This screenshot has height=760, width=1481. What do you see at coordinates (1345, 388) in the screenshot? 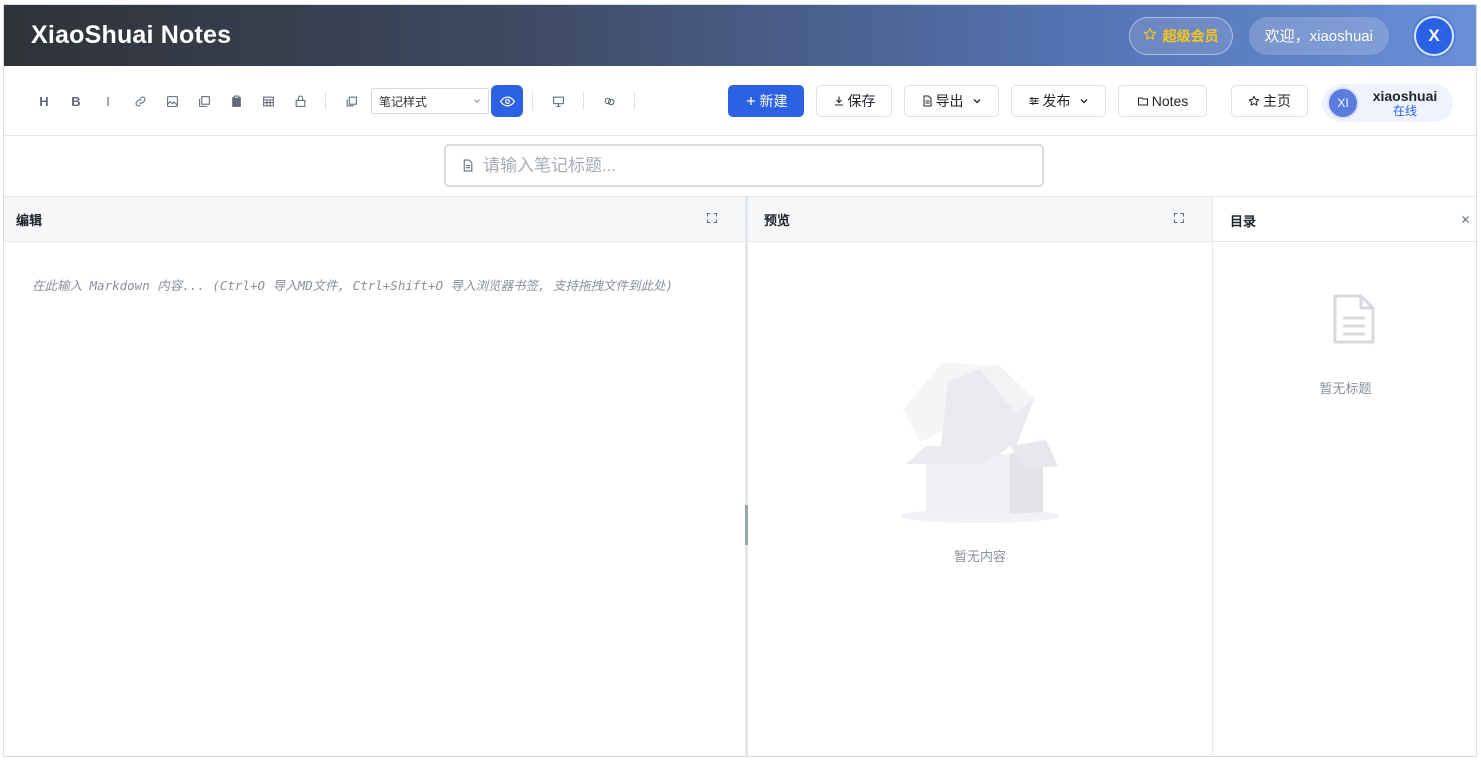
I see `toc-empty-text: 暂无标题` at bounding box center [1345, 388].